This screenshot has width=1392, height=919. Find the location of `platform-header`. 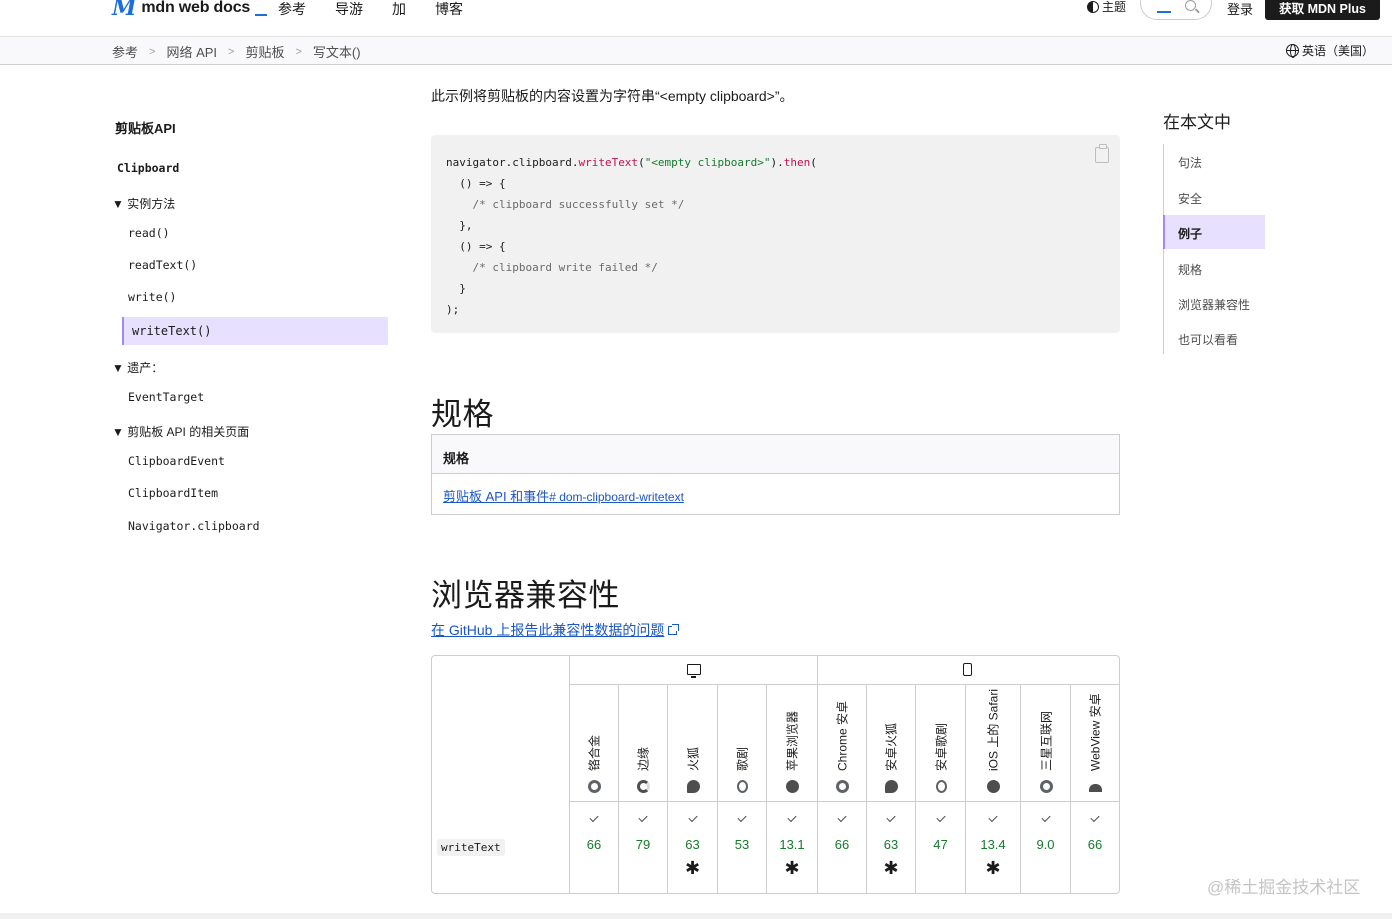

platform-header is located at coordinates (844, 670).